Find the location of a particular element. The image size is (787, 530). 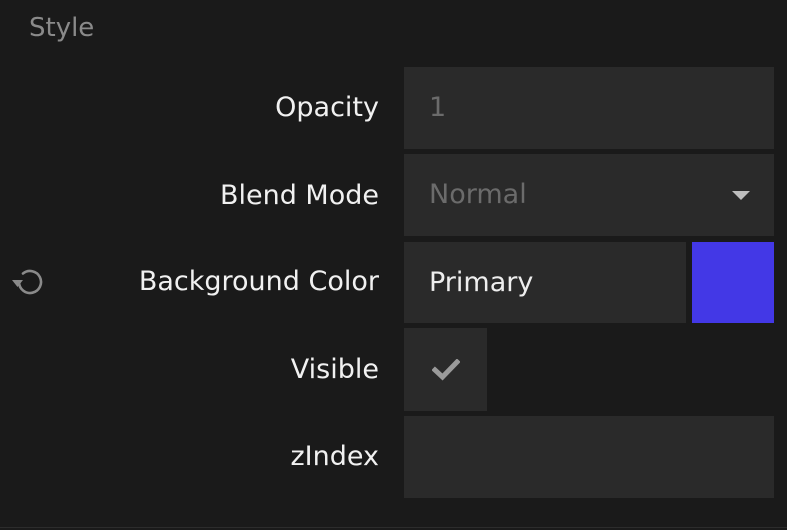

opacity-input: 1 is located at coordinates (589, 108).